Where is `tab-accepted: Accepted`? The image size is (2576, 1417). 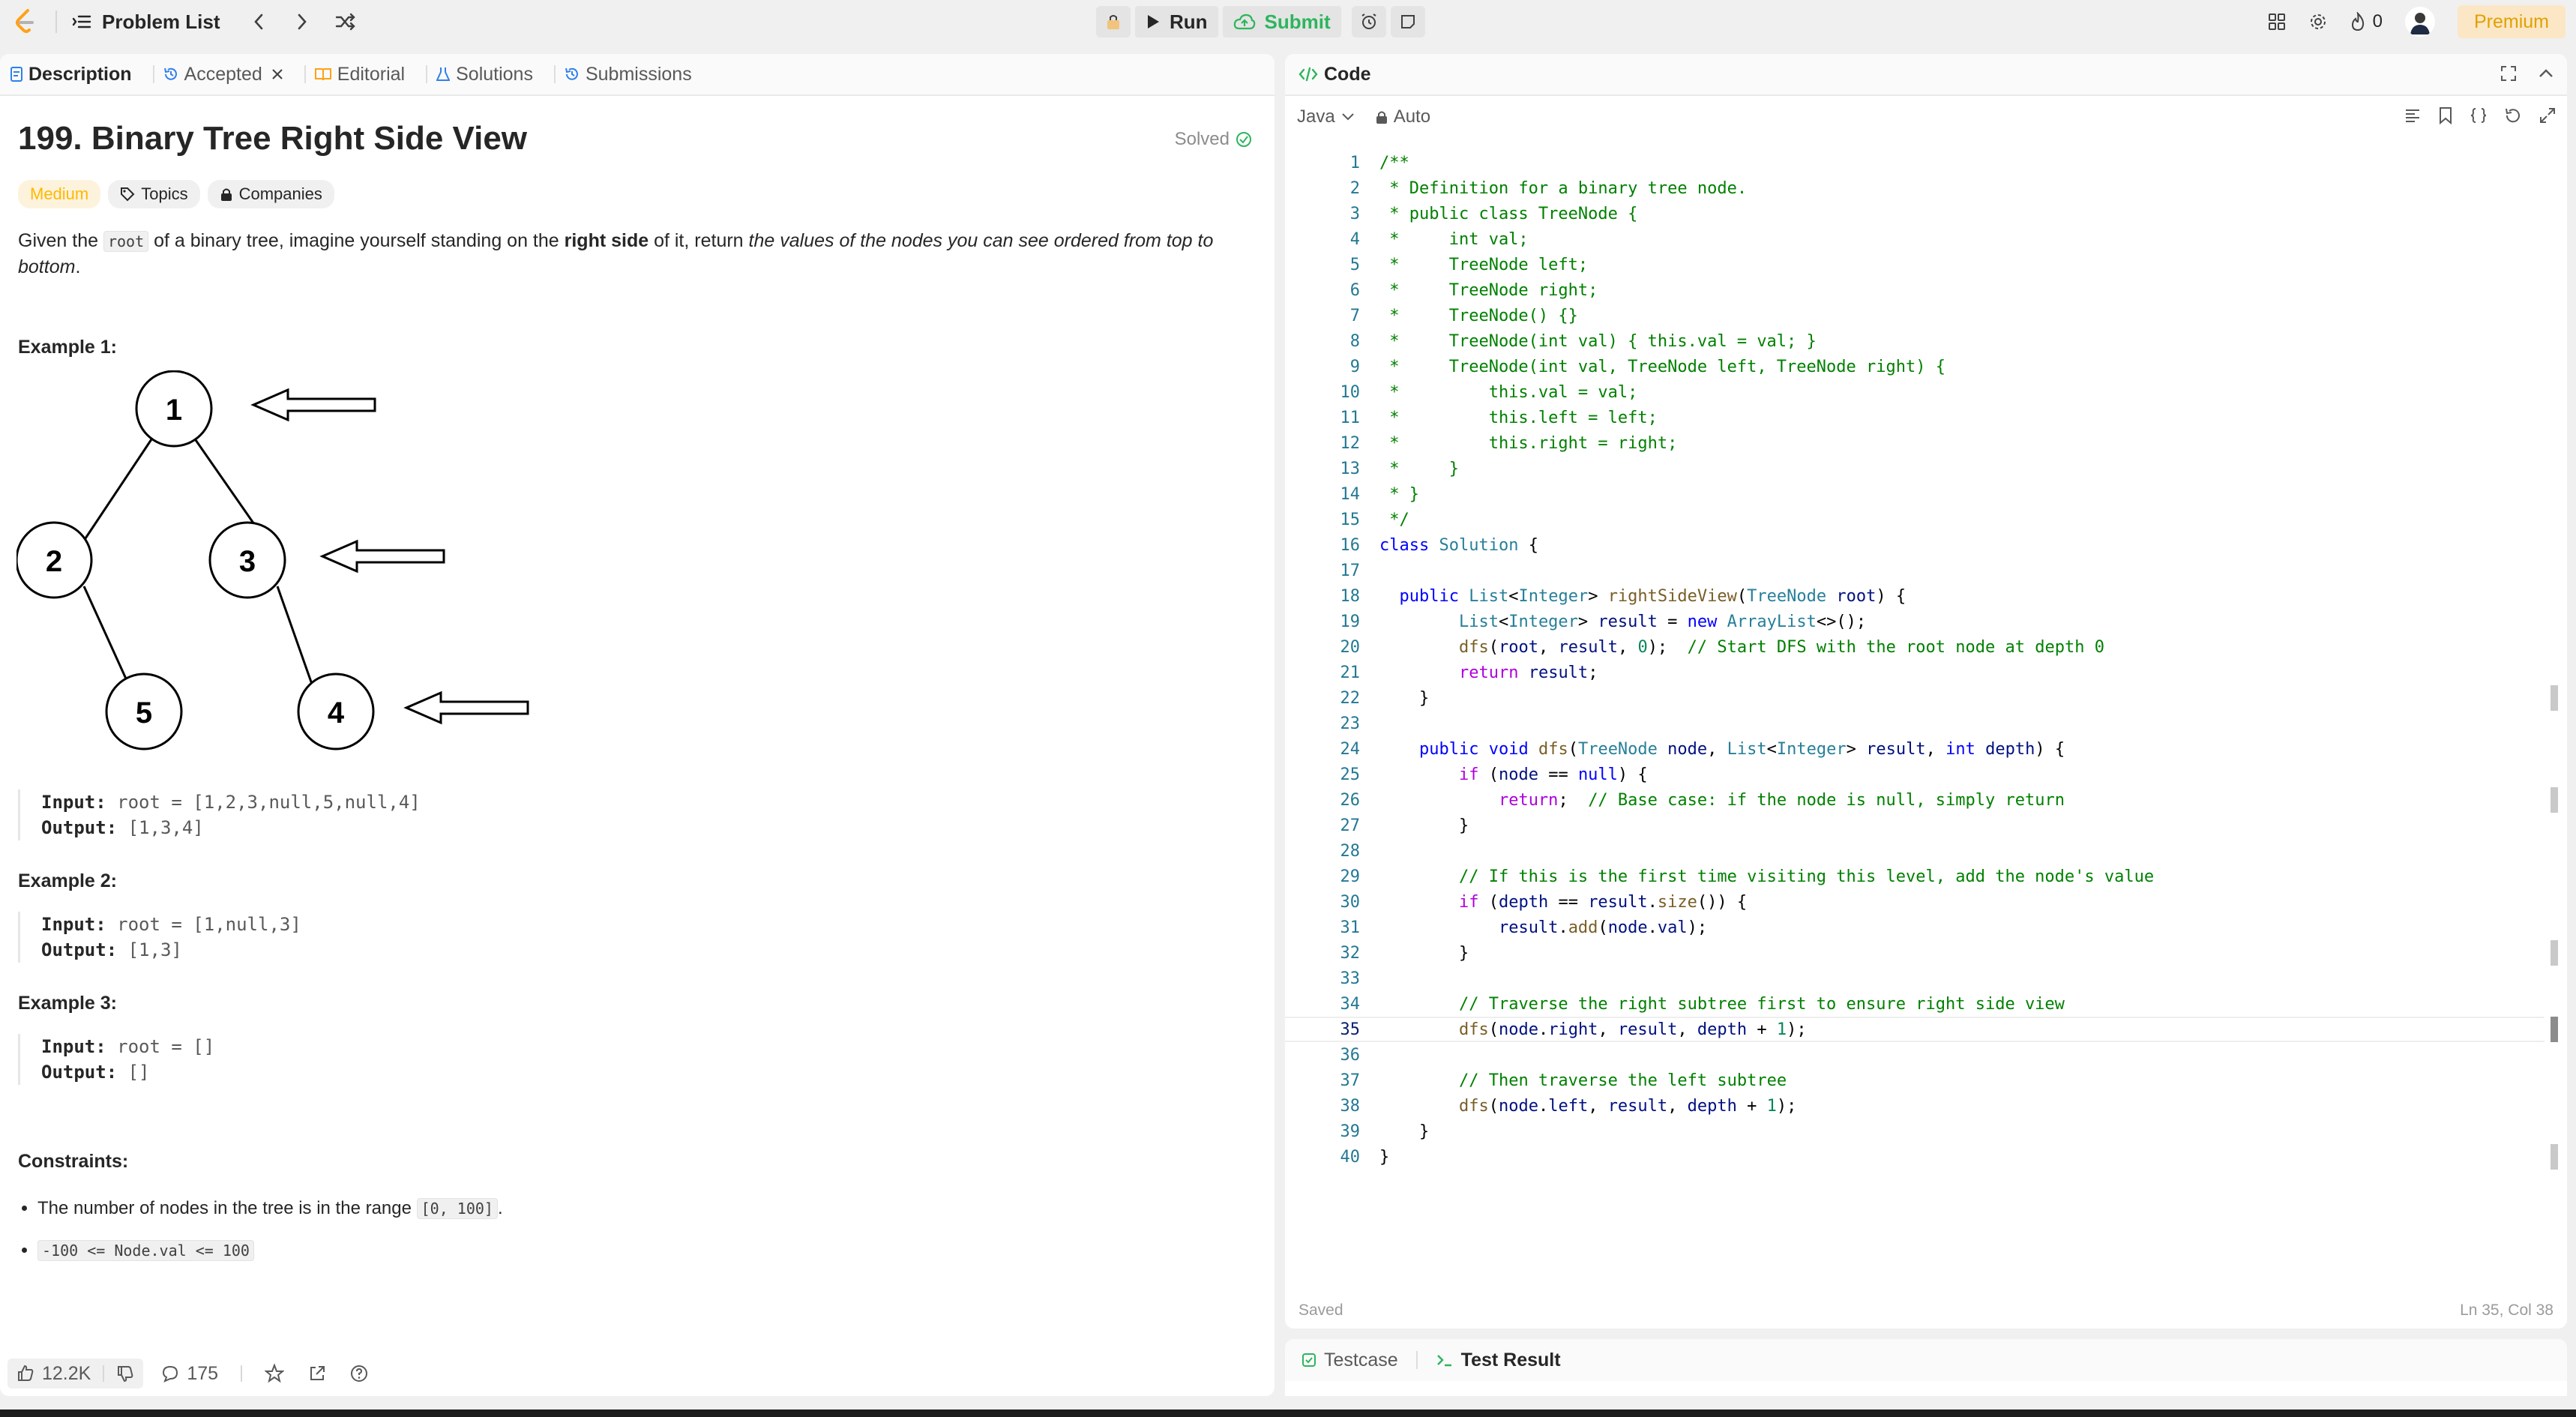
tab-accepted: Accepted is located at coordinates (223, 74).